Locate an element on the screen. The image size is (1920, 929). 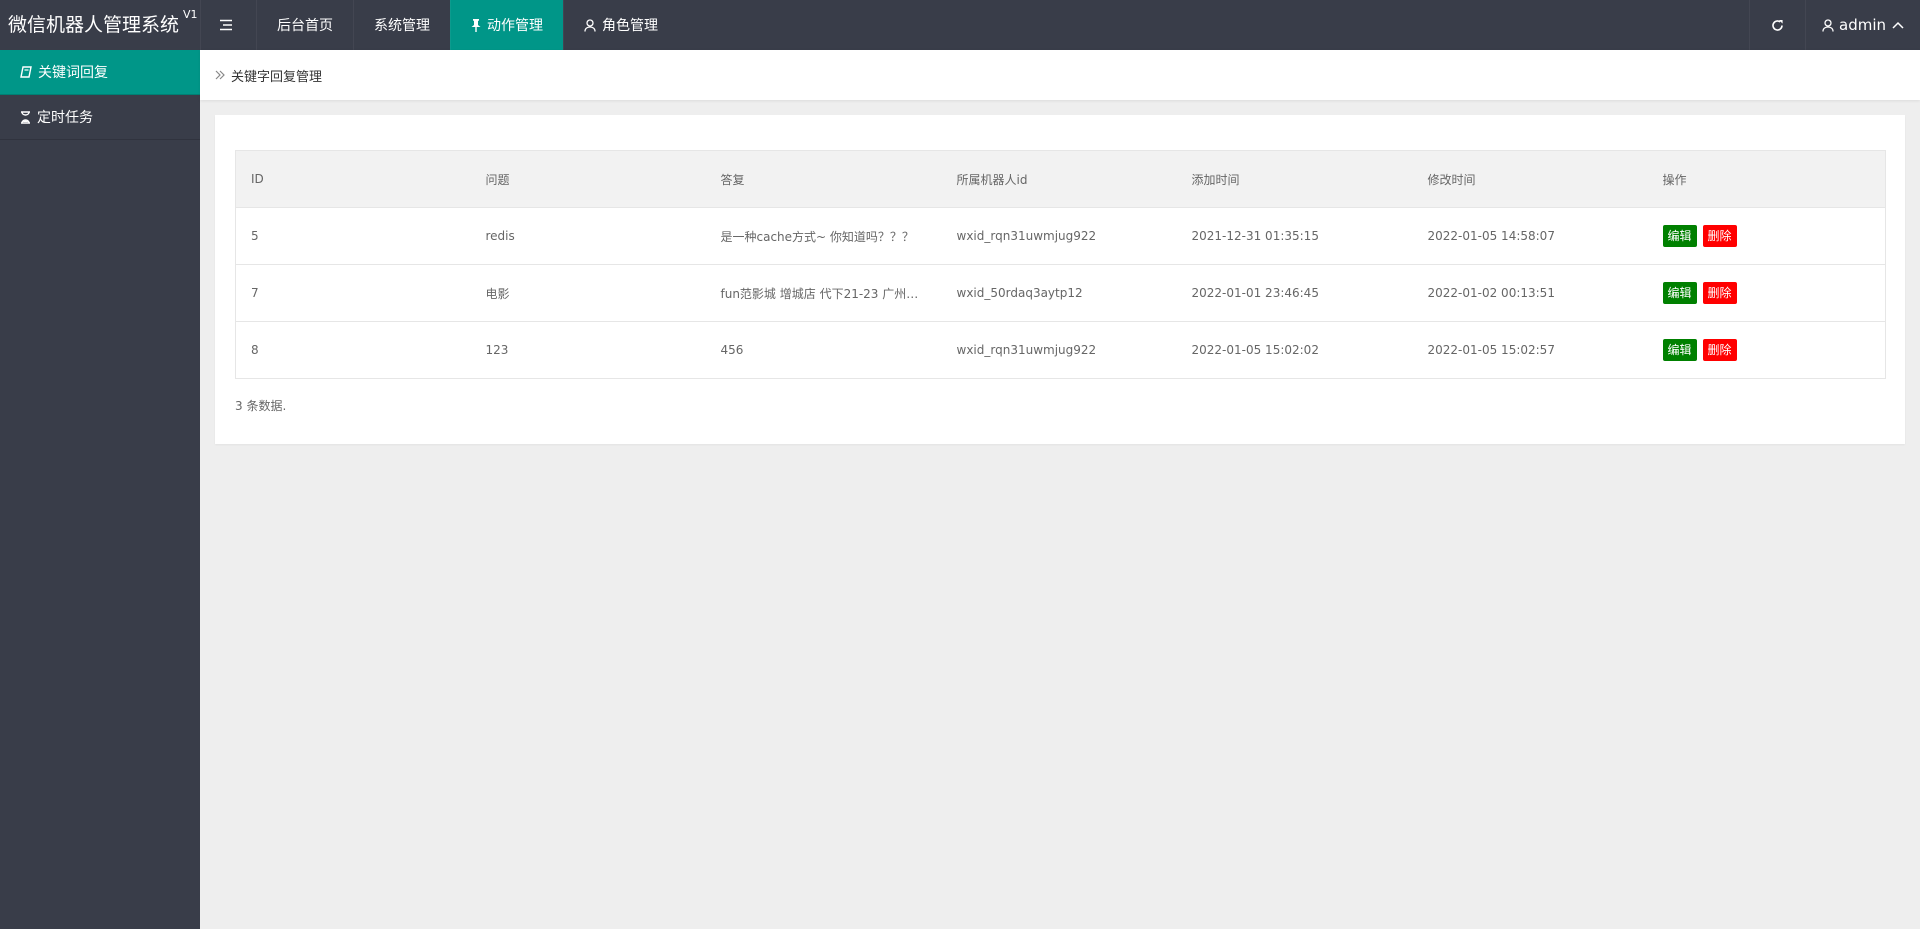
cell-id: 8 is located at coordinates (353, 350).